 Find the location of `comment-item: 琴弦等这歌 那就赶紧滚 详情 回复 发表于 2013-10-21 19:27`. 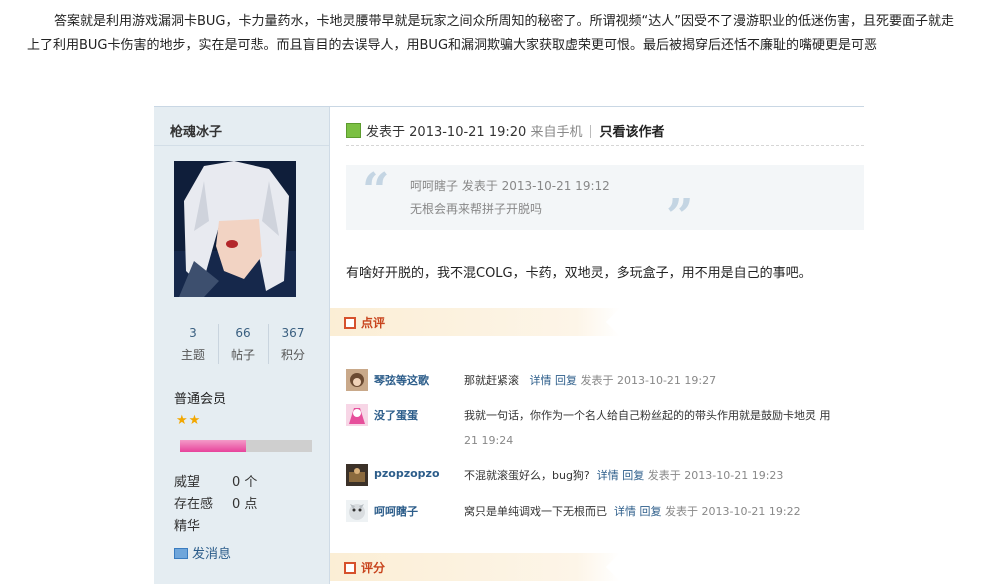

comment-item: 琴弦等这歌 那就赶紧滚 详情 回复 发表于 2013-10-21 19:27 is located at coordinates (605, 381).